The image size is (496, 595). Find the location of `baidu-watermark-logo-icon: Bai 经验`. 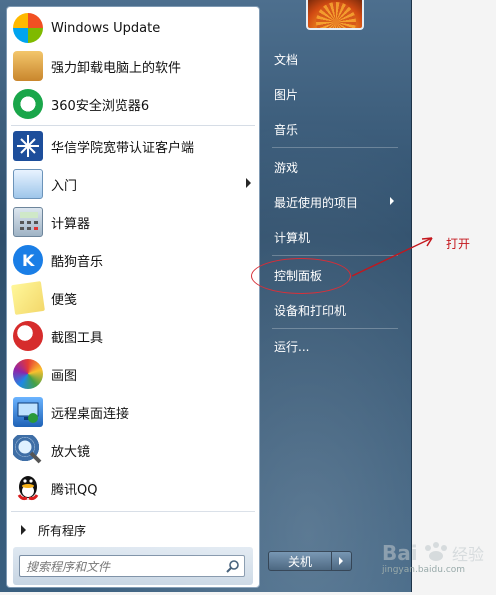

baidu-watermark-logo-icon: Bai 经验 is located at coordinates (433, 553).